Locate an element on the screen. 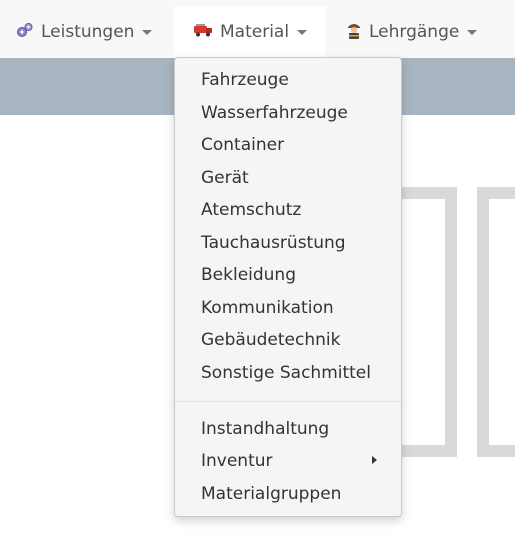 This screenshot has width=515, height=542. nav-material: Material is located at coordinates (250, 32).